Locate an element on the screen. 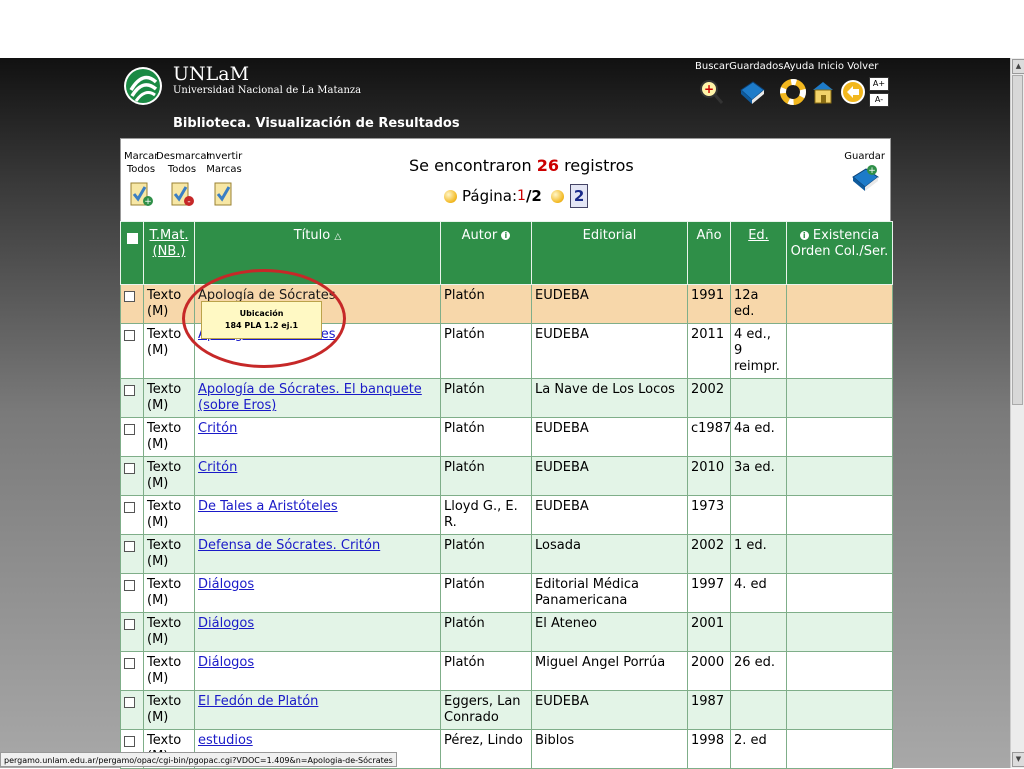 This screenshot has height=769, width=1024. edition-cell is located at coordinates (758, 398).